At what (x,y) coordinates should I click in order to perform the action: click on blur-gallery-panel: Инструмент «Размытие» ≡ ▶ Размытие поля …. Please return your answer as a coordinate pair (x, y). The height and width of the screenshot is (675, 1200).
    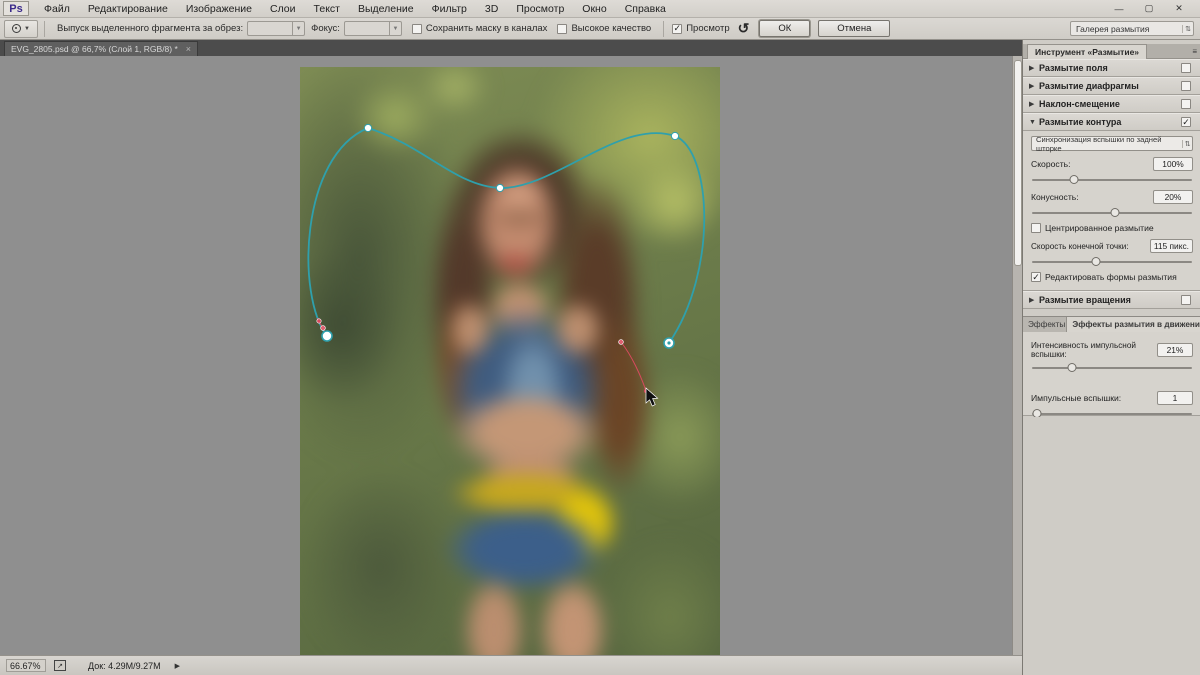
    Looking at the image, I should click on (1111, 357).